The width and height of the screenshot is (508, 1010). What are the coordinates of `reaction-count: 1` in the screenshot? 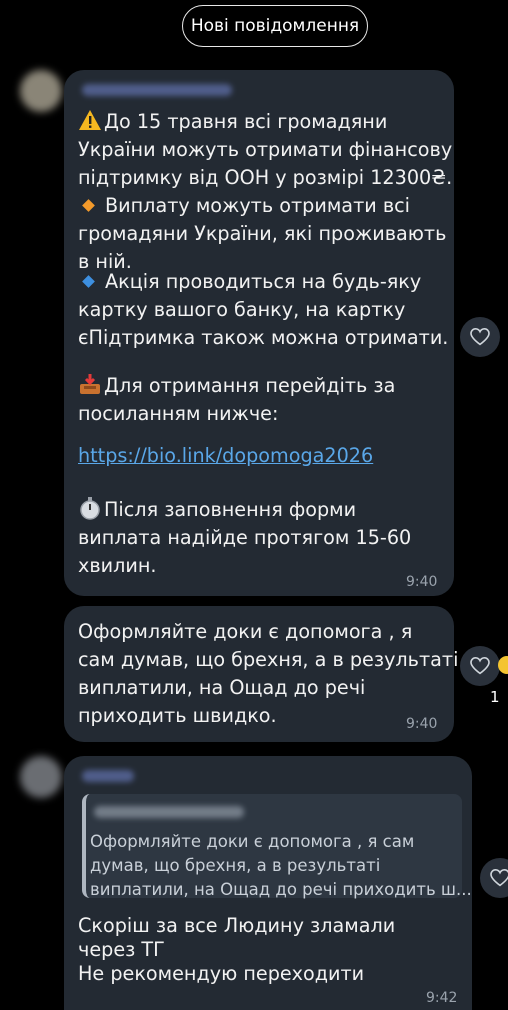 It's located at (495, 697).